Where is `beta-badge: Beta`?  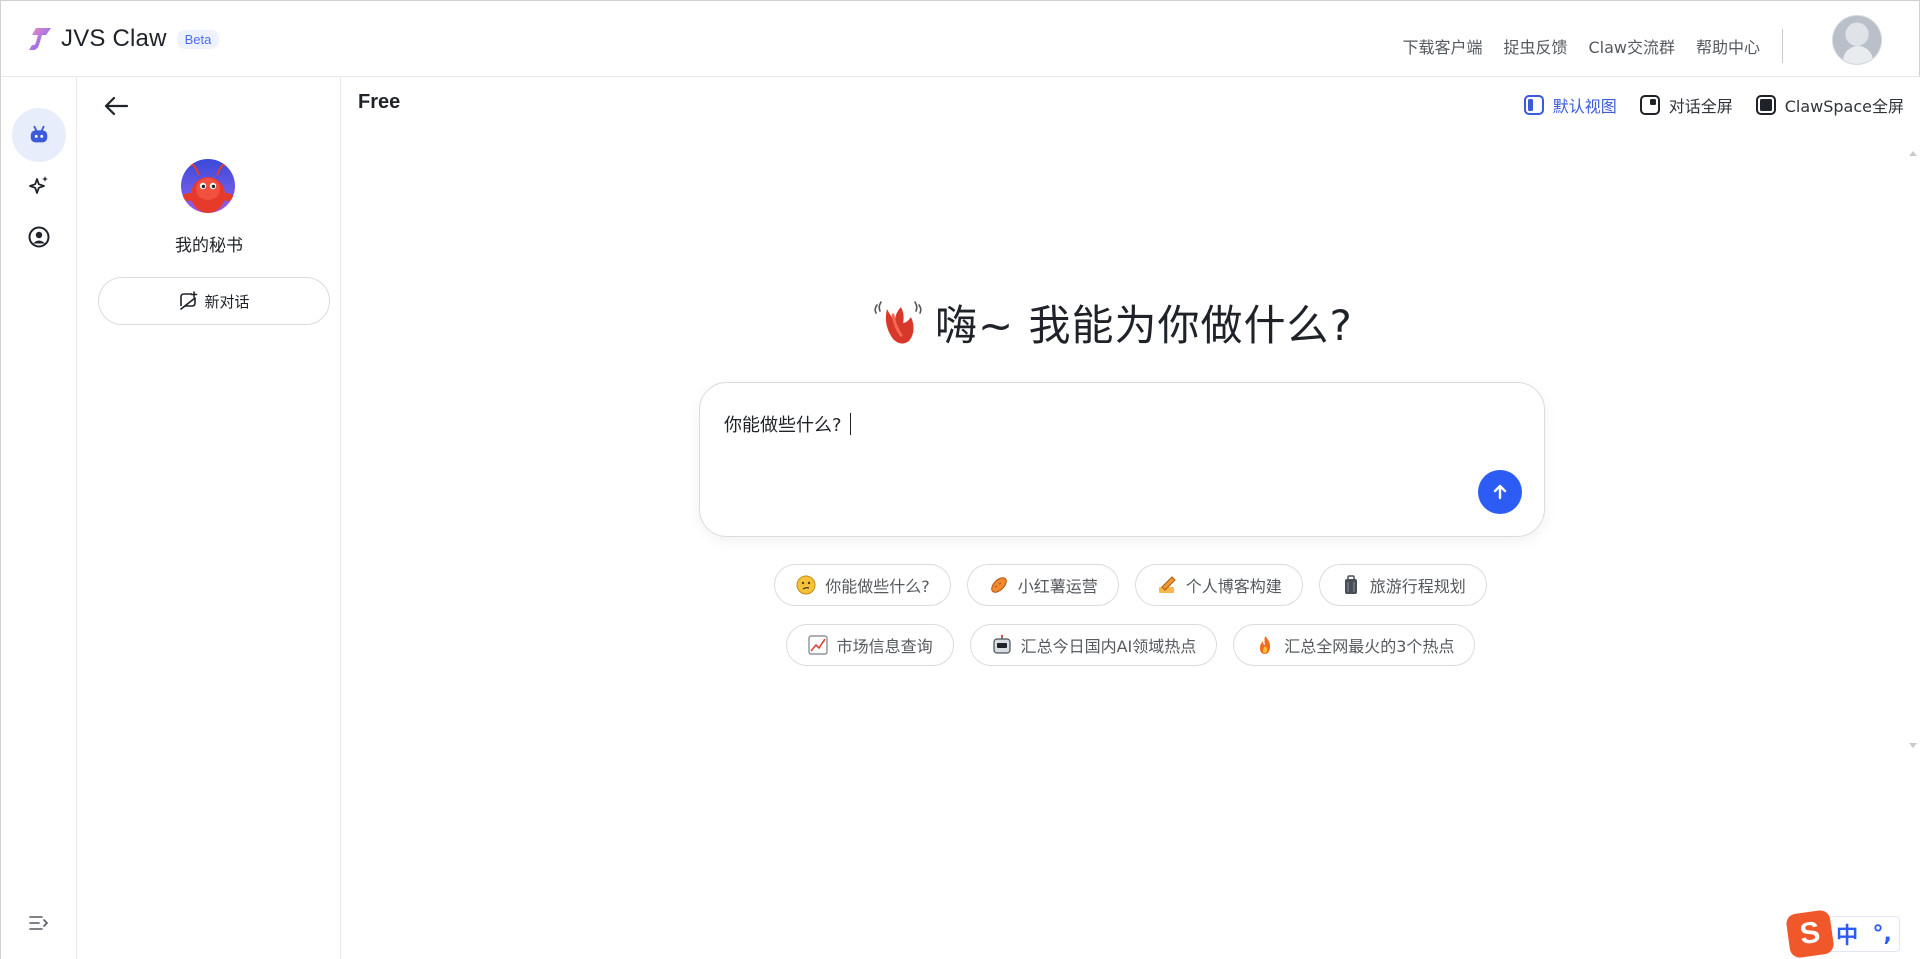
beta-badge: Beta is located at coordinates (198, 39).